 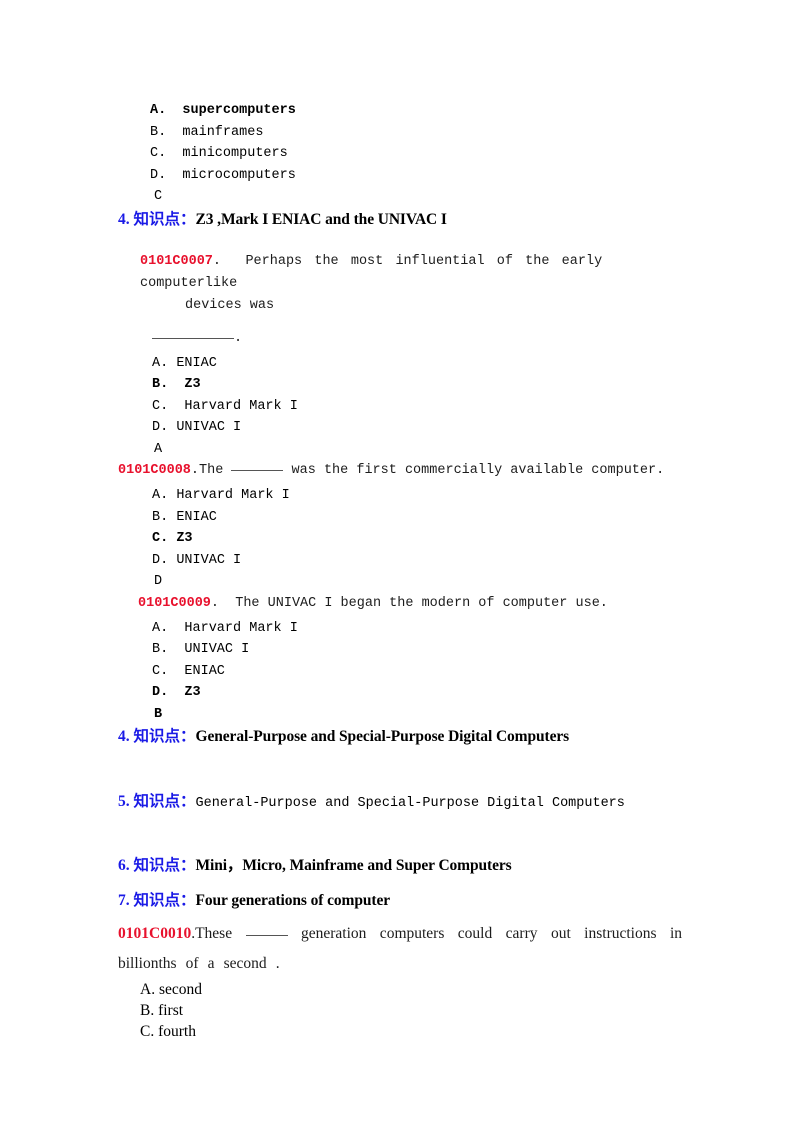 I want to click on list-item: D. Z3, so click(x=176, y=692).